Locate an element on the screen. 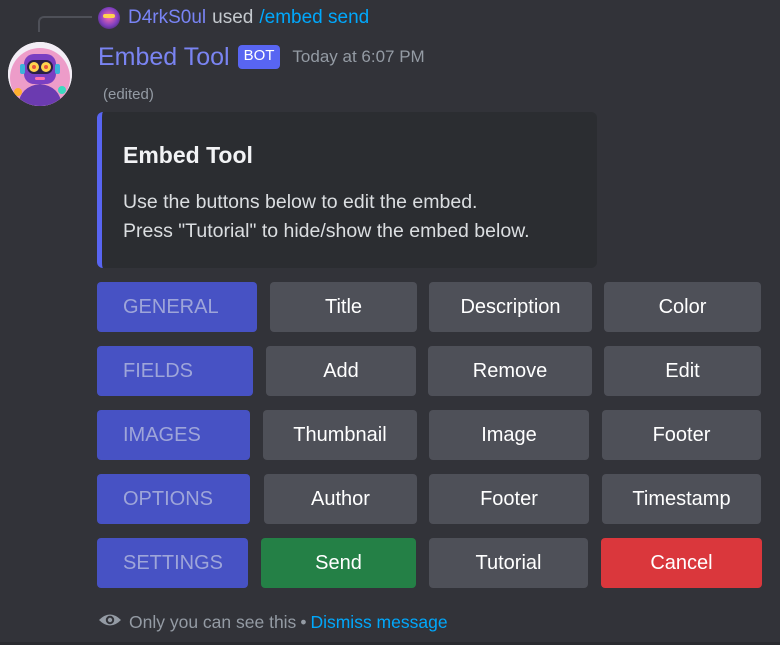 Image resolution: width=780 pixels, height=645 pixels. thumbnail-button: Thumbnail is located at coordinates (340, 435).